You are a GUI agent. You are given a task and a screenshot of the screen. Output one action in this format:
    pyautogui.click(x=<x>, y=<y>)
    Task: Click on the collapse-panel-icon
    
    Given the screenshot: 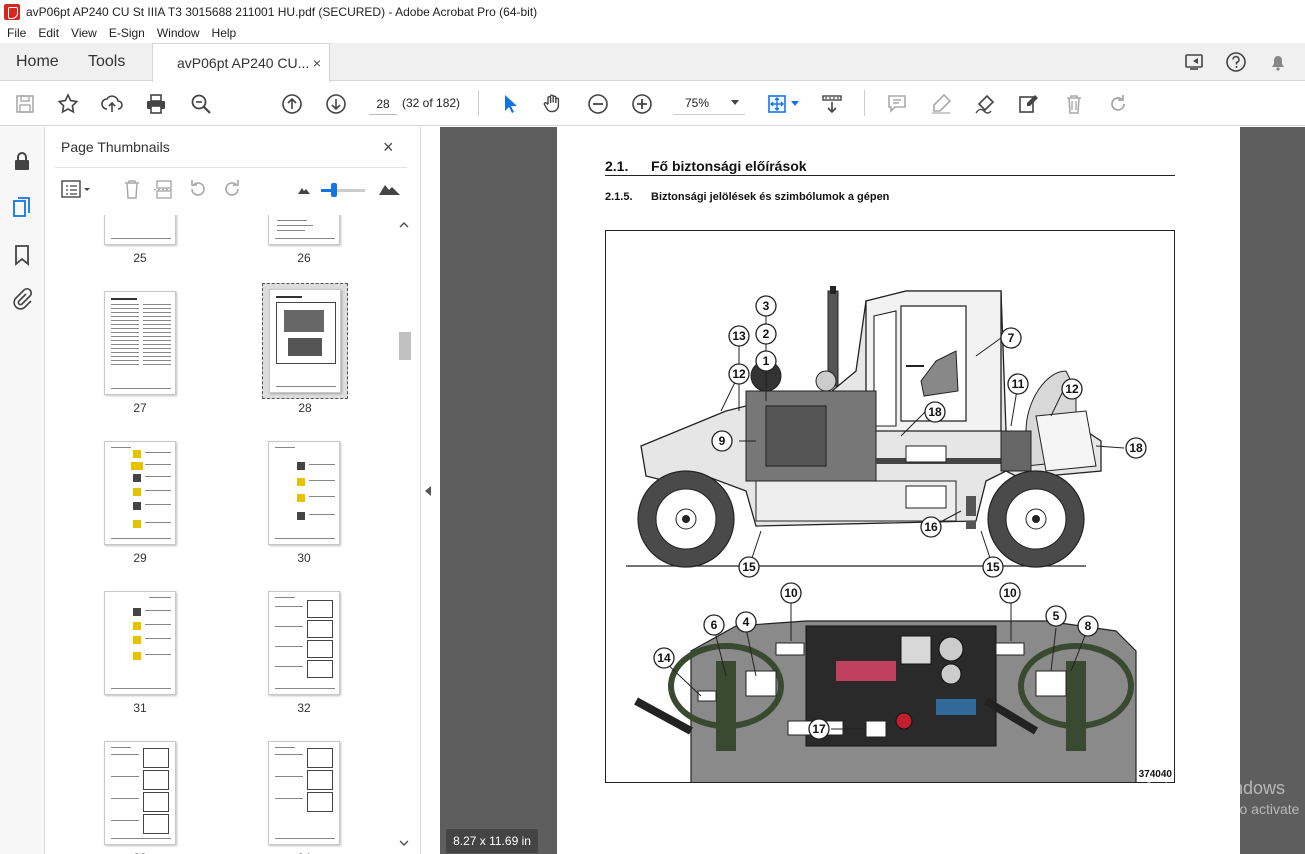 What is the action you would take?
    pyautogui.click(x=428, y=491)
    